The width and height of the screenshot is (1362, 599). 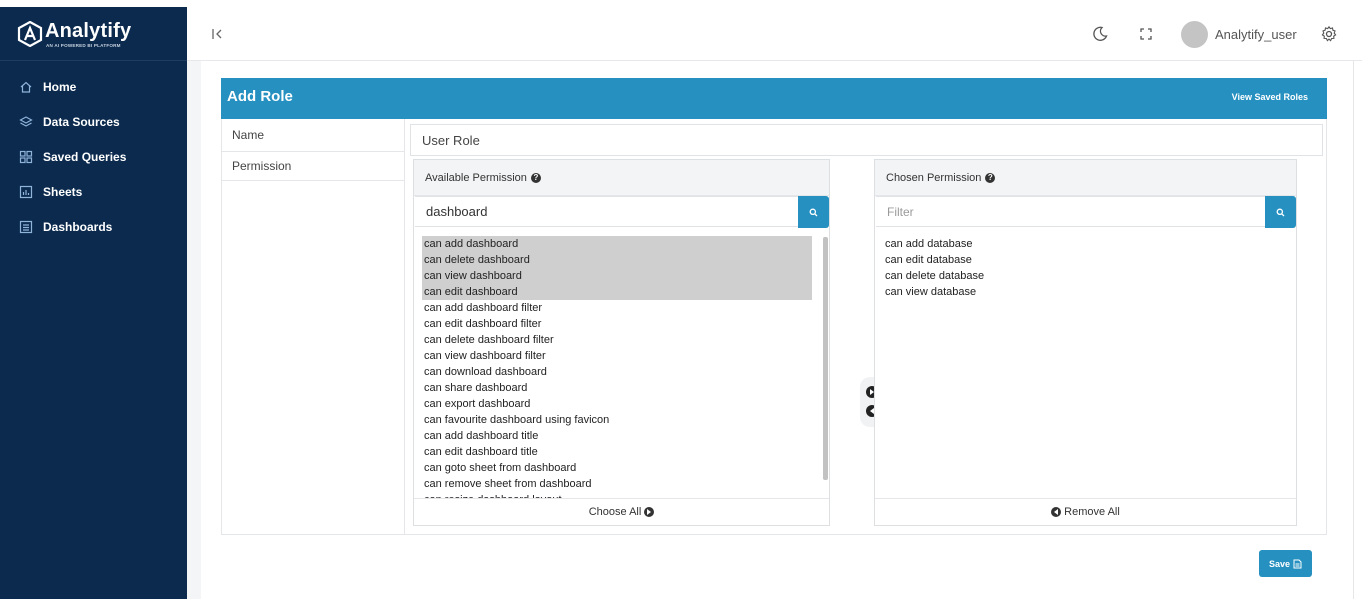 I want to click on sidebar-item-label: Home, so click(x=60, y=86).